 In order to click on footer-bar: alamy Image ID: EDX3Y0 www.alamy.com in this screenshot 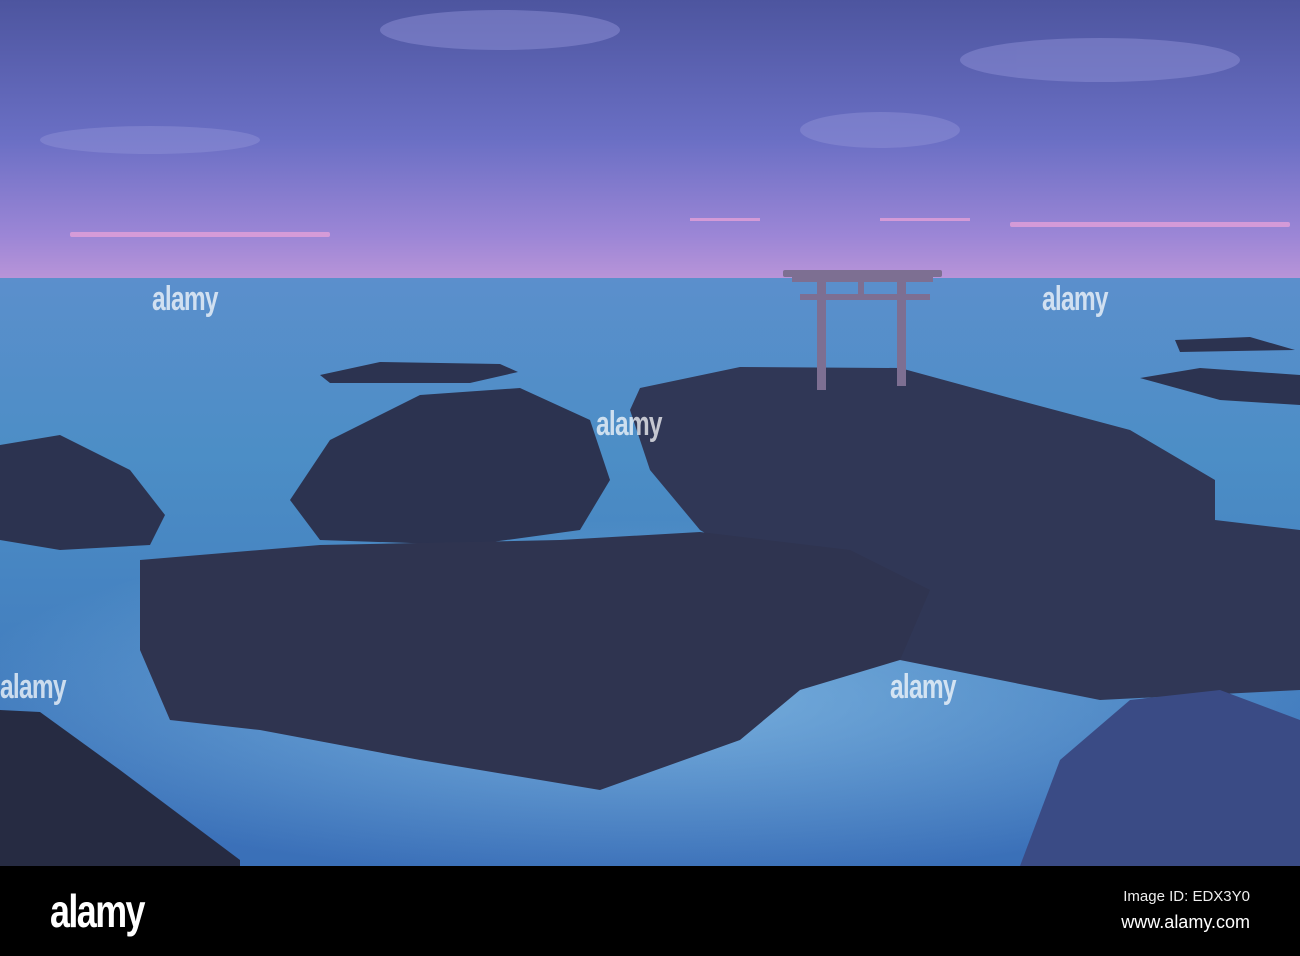, I will do `click(650, 911)`.